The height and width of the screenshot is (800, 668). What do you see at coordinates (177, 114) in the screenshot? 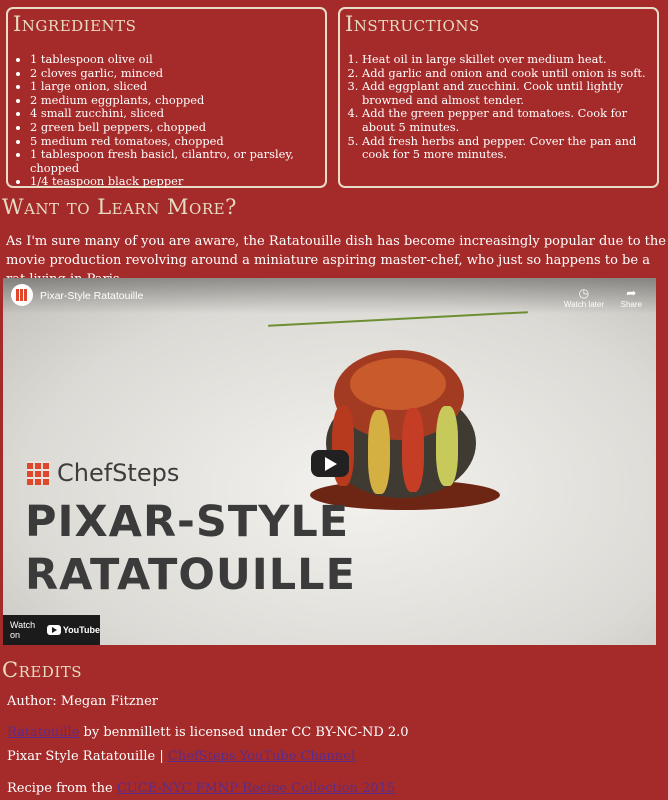
I see `list-item: 4 small zucchini, sliced` at bounding box center [177, 114].